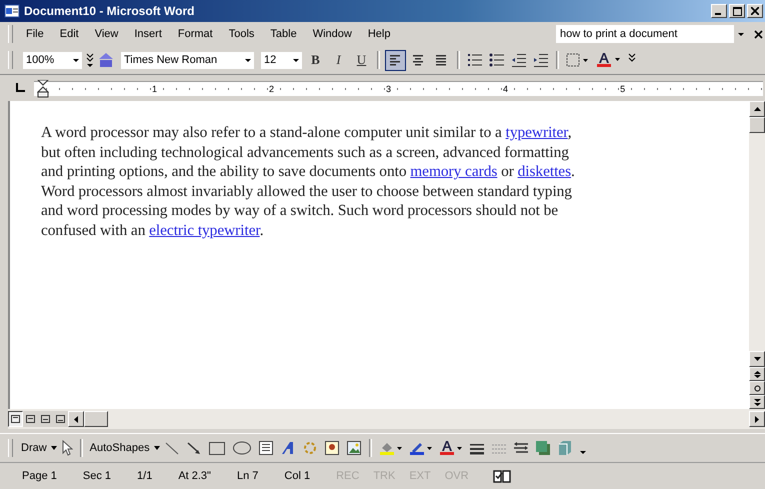 The width and height of the screenshot is (765, 489). Describe the element at coordinates (520, 448) in the screenshot. I see `arrow-style-icon` at that location.